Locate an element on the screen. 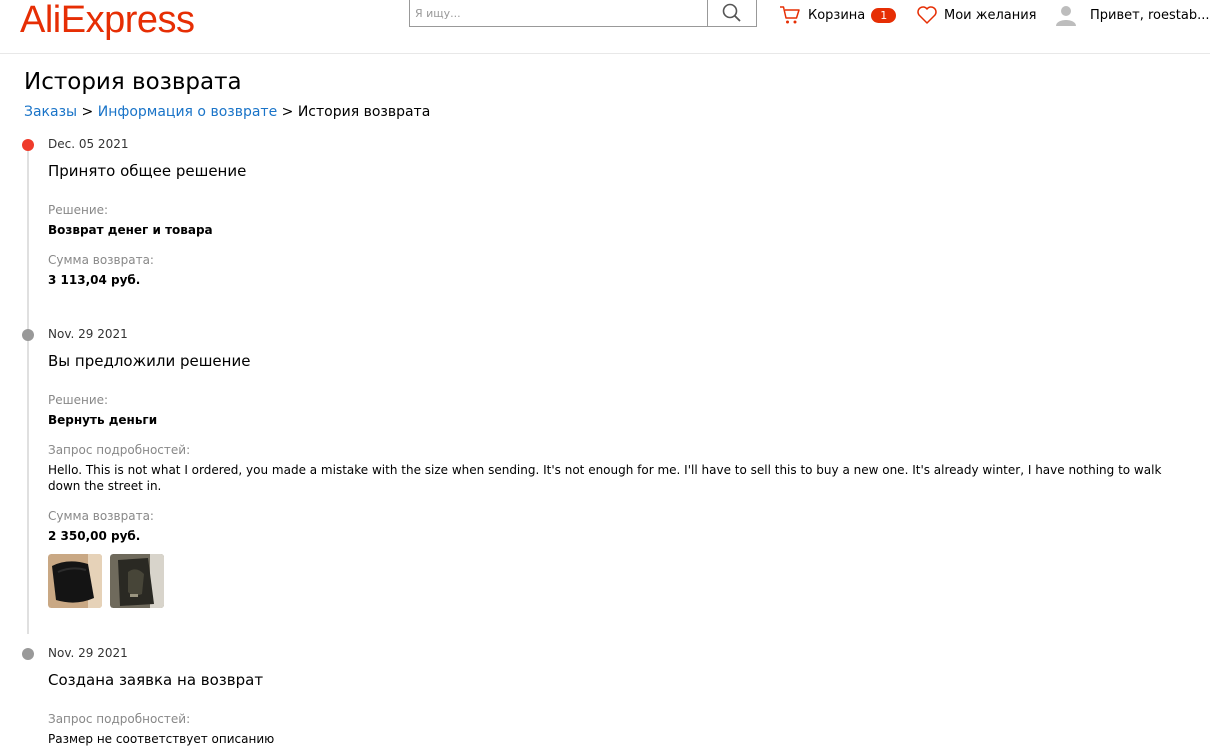 The width and height of the screenshot is (1210, 747). cart-link: Корзина 1 is located at coordinates (838, 15).